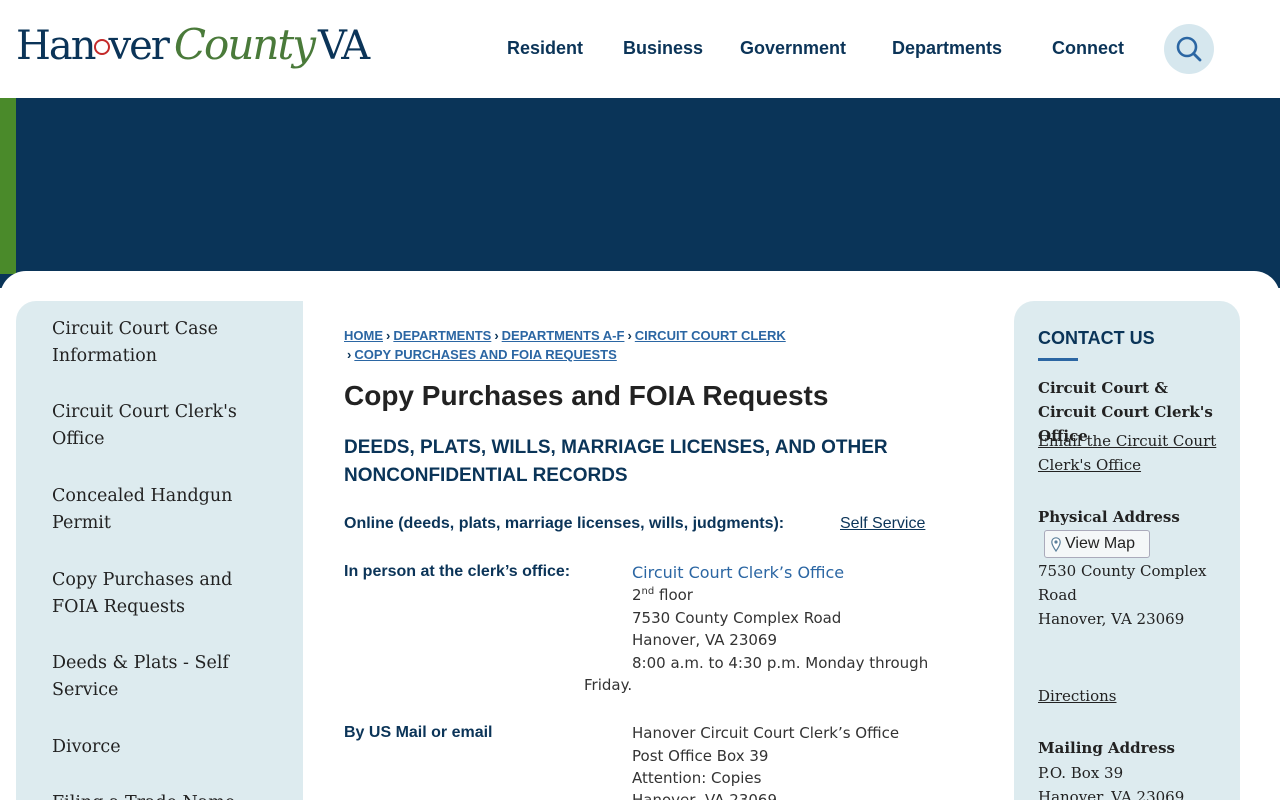 Image resolution: width=1280 pixels, height=800 pixels. Describe the element at coordinates (485, 354) in the screenshot. I see `breadcrumb-current-page: COPY PURCHASES AND FOIA REQUESTS` at that location.